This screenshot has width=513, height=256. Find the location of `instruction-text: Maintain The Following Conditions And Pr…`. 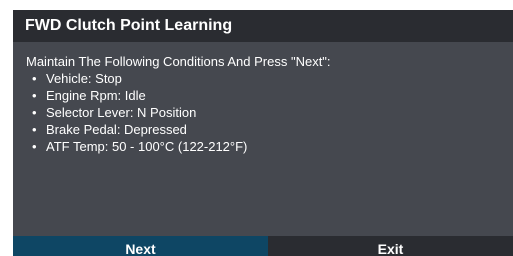

instruction-text: Maintain The Following Conditions And Pr… is located at coordinates (178, 61).